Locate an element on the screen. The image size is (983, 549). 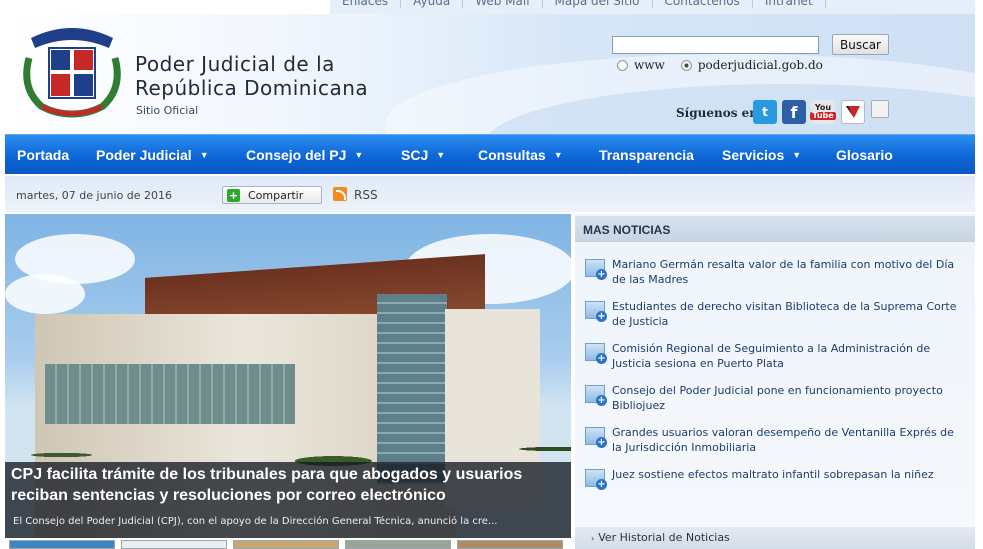
site-title-line-1: Poder Judicial de la is located at coordinates (235, 64).